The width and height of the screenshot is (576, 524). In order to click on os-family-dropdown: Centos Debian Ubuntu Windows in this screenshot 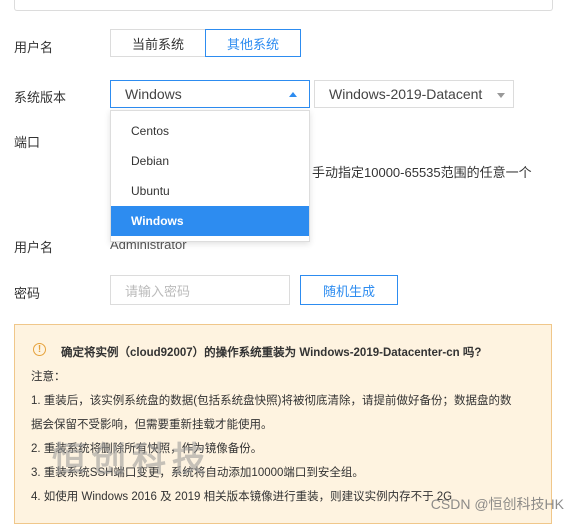, I will do `click(210, 176)`.